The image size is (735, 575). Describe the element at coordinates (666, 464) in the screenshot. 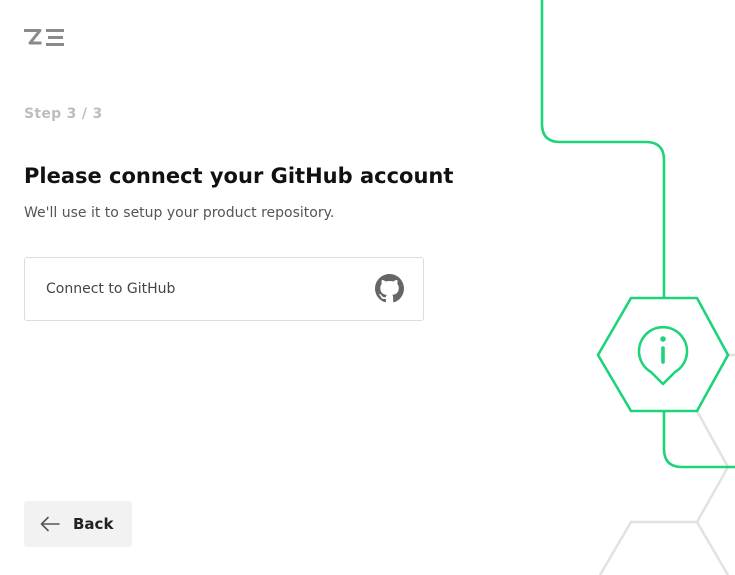

I see `grey-hexagon-outlines` at that location.